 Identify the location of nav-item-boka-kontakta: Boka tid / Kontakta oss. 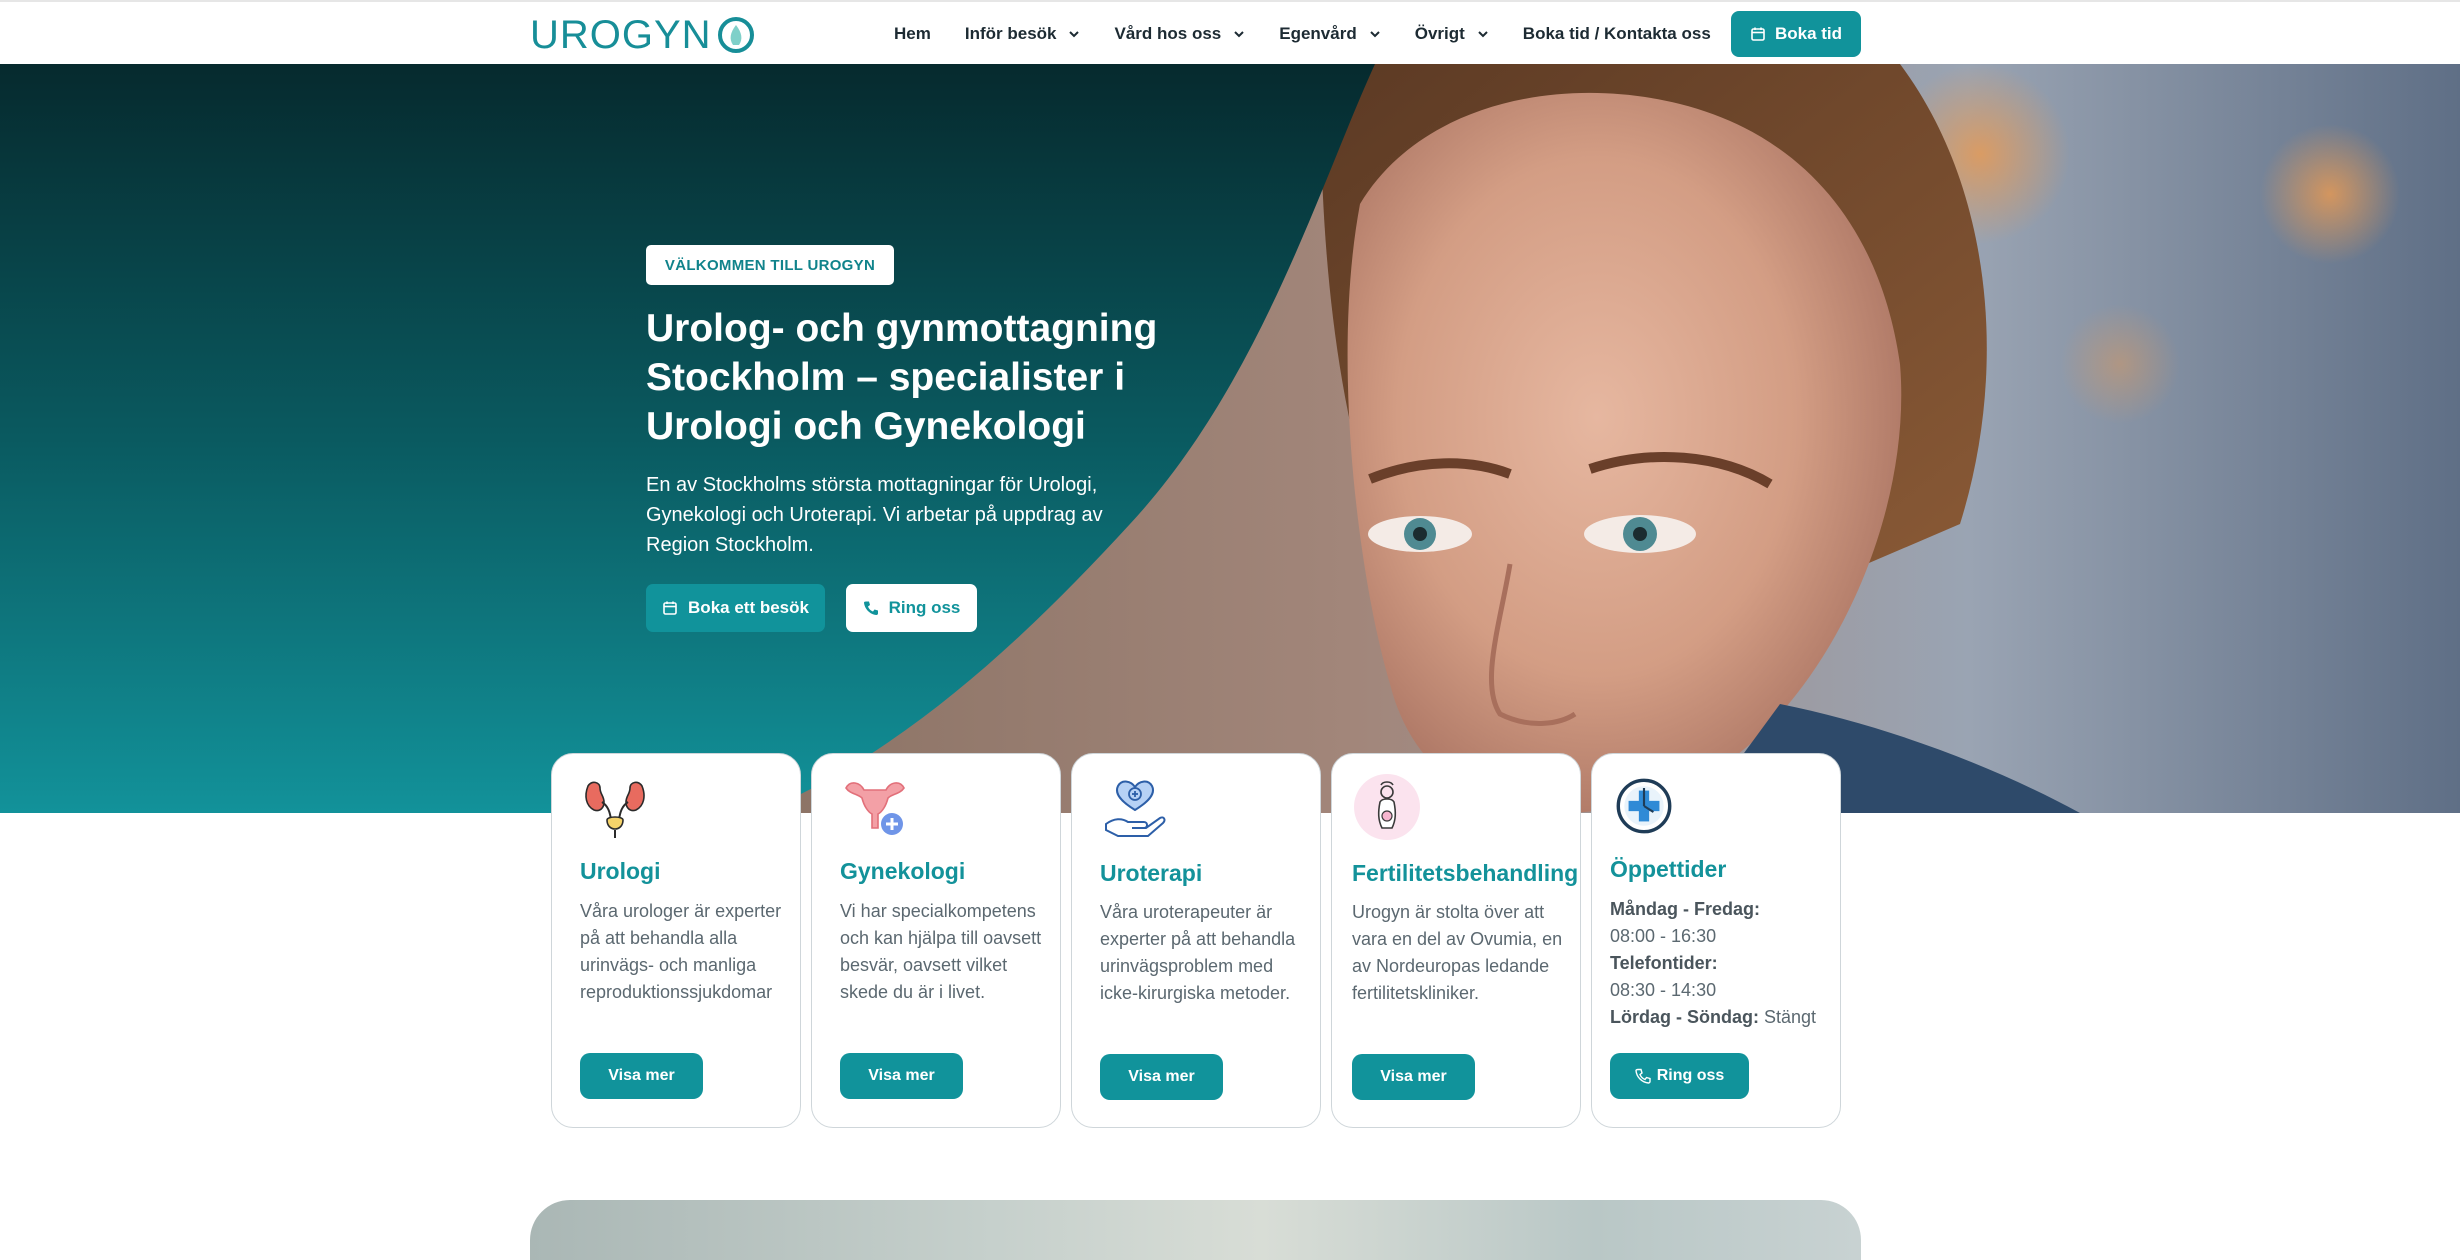
(1617, 34).